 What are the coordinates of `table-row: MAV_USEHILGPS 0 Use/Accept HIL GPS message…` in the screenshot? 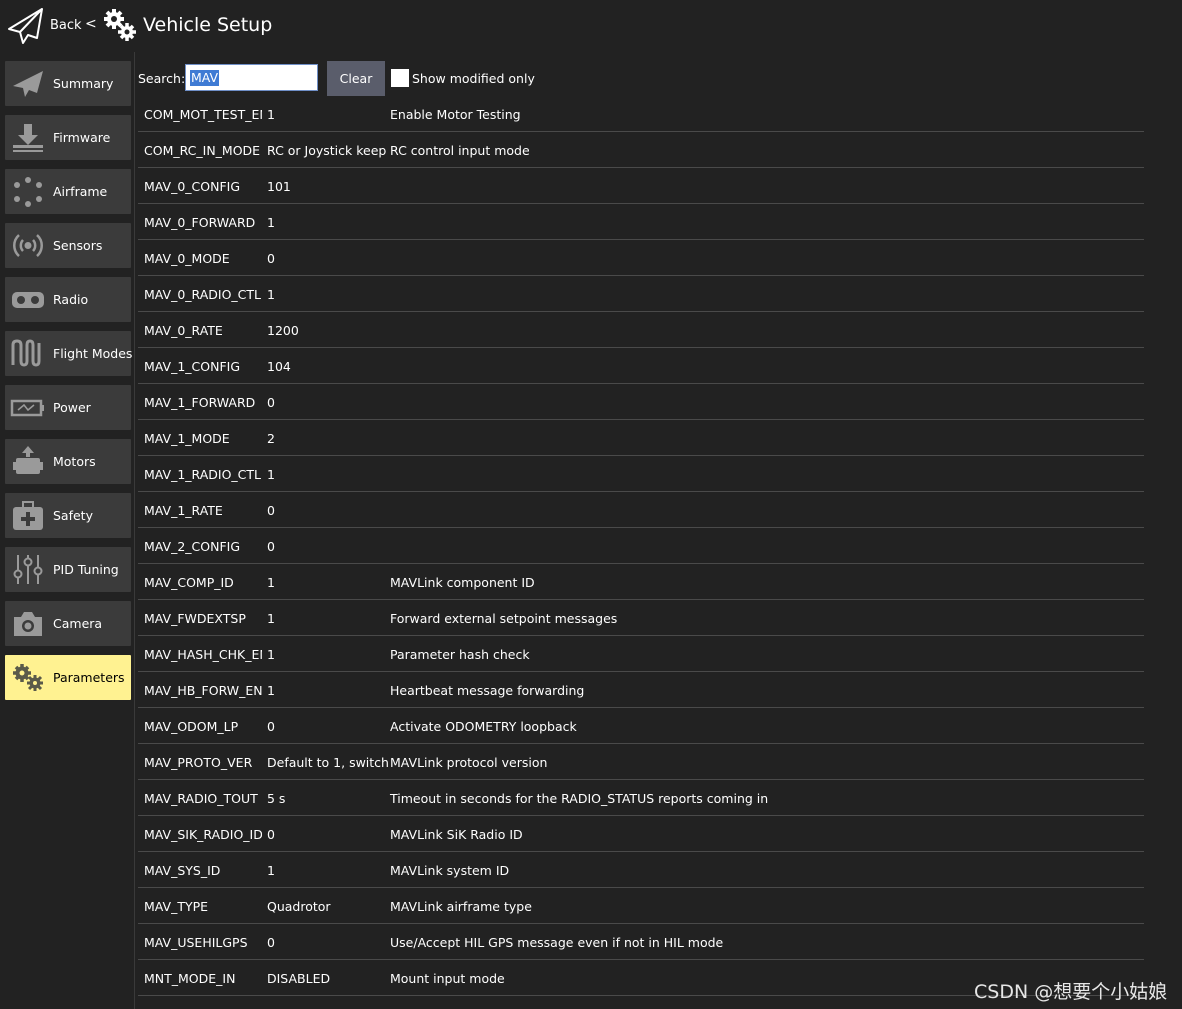 It's located at (641, 942).